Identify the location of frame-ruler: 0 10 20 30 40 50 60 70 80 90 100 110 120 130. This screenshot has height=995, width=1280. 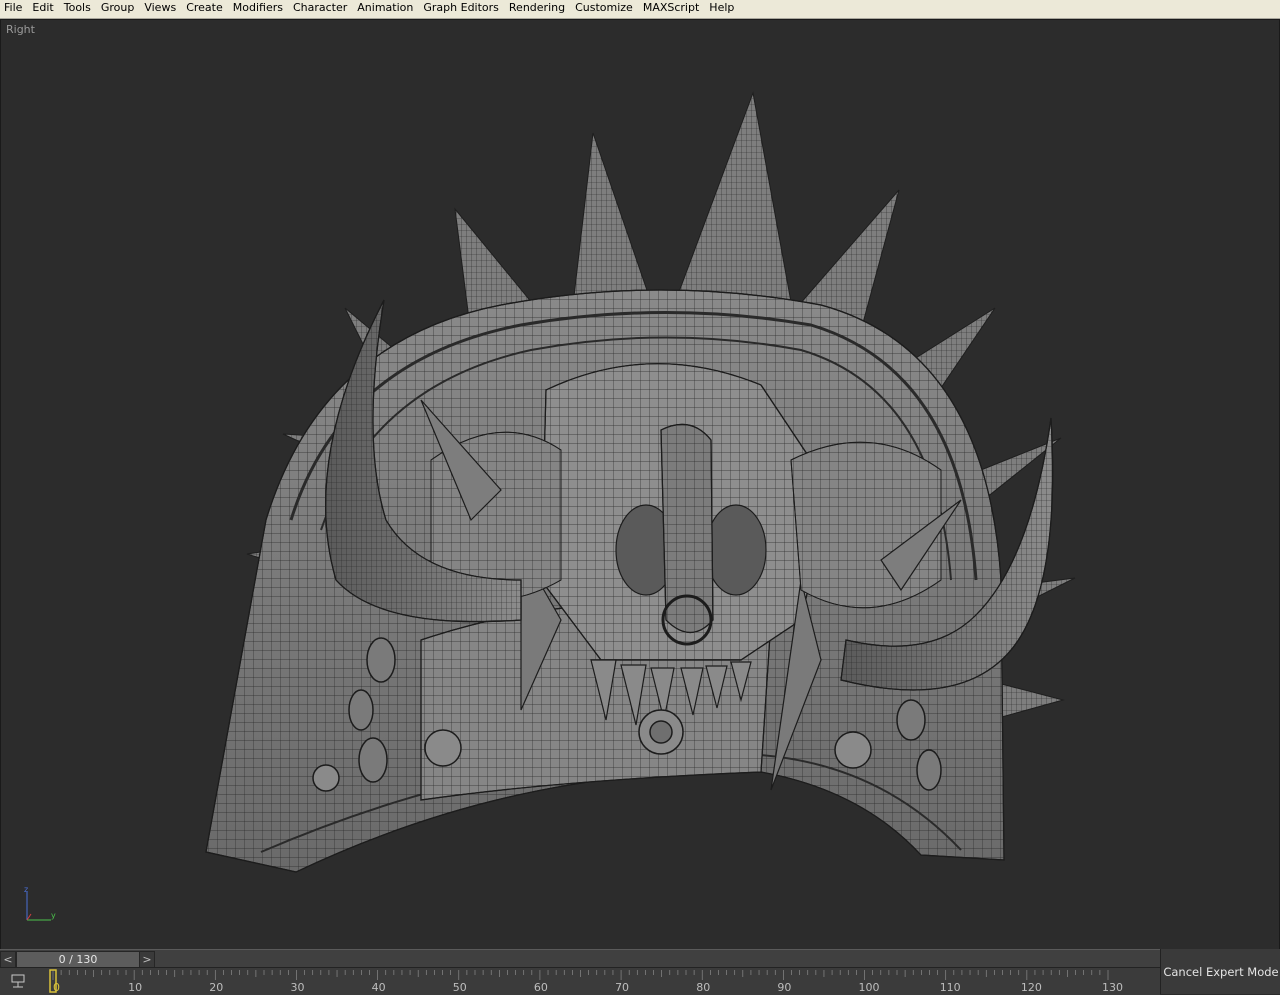
(580, 981).